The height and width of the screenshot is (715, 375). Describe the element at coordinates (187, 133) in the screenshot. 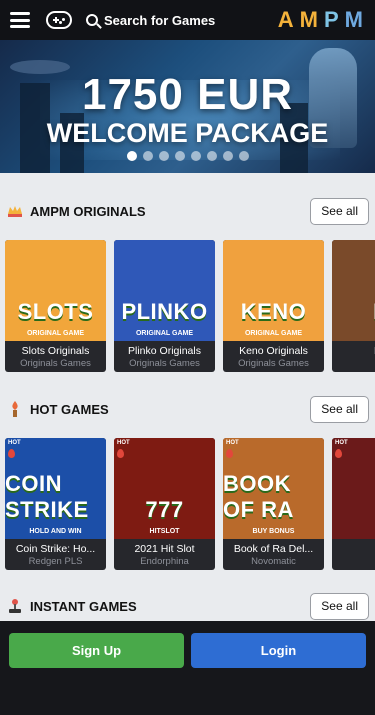

I see `banner-package: WELCOME PACKAGE` at that location.